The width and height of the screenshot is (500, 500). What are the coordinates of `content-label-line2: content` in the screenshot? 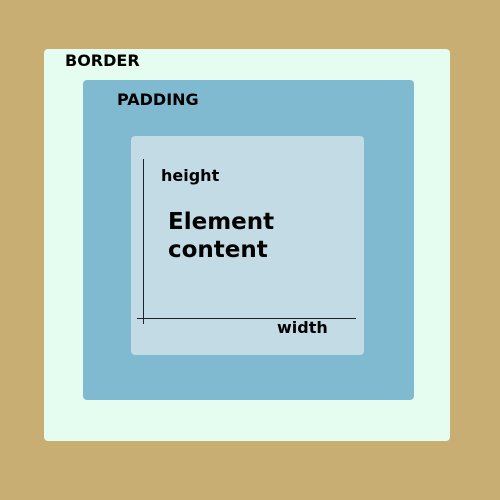 It's located at (218, 250).